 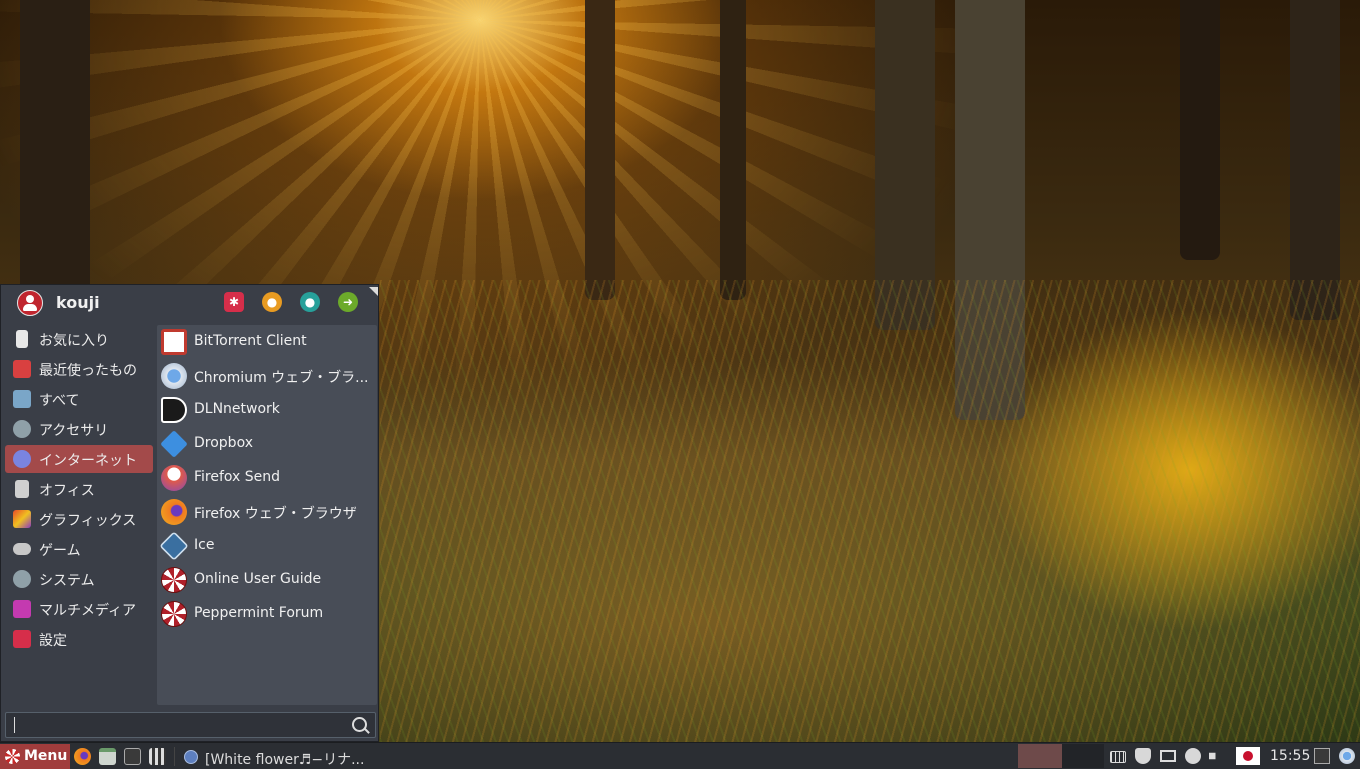 What do you see at coordinates (22, 399) in the screenshot?
I see `all-apps-icon` at bounding box center [22, 399].